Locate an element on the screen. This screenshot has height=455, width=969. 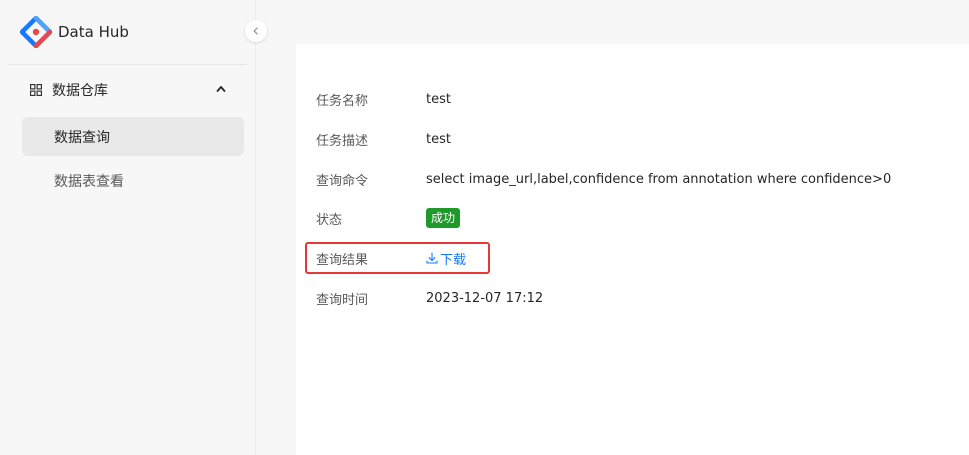
sidebar-item-label: 数据查询 is located at coordinates (82, 137).